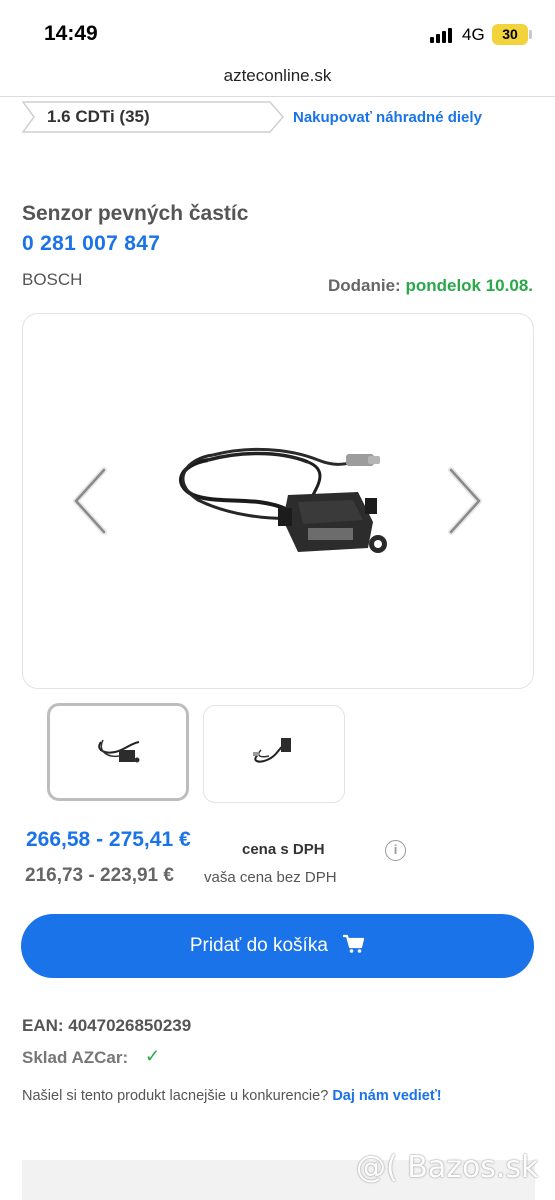 This screenshot has height=1200, width=555. Describe the element at coordinates (354, 943) in the screenshot. I see `cart-icon` at that location.